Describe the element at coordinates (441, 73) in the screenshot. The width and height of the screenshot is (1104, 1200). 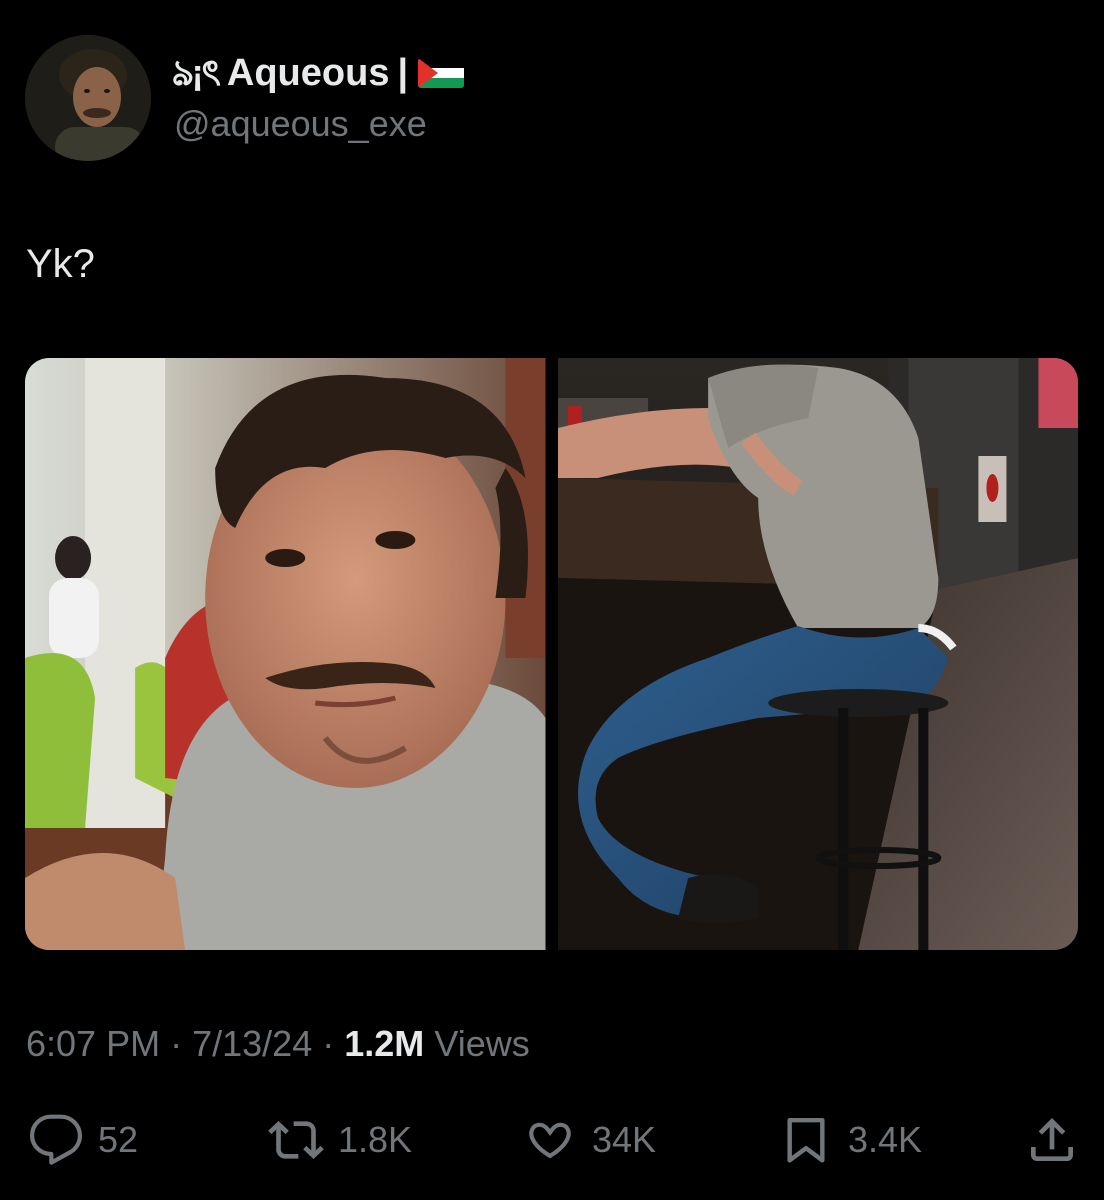
I see `palestine-flag-icon` at that location.